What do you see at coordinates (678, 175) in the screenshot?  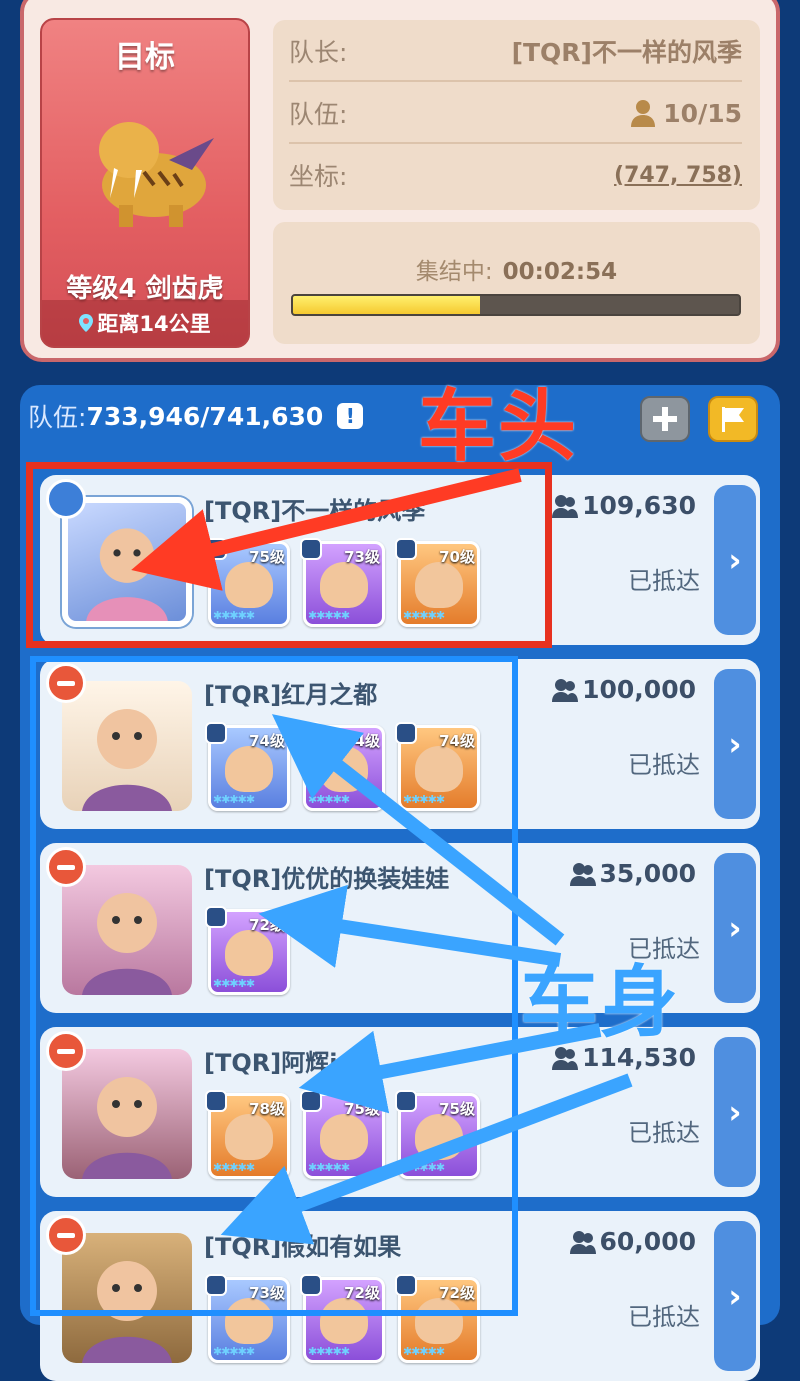 I see `coord-link: (747, 758)` at bounding box center [678, 175].